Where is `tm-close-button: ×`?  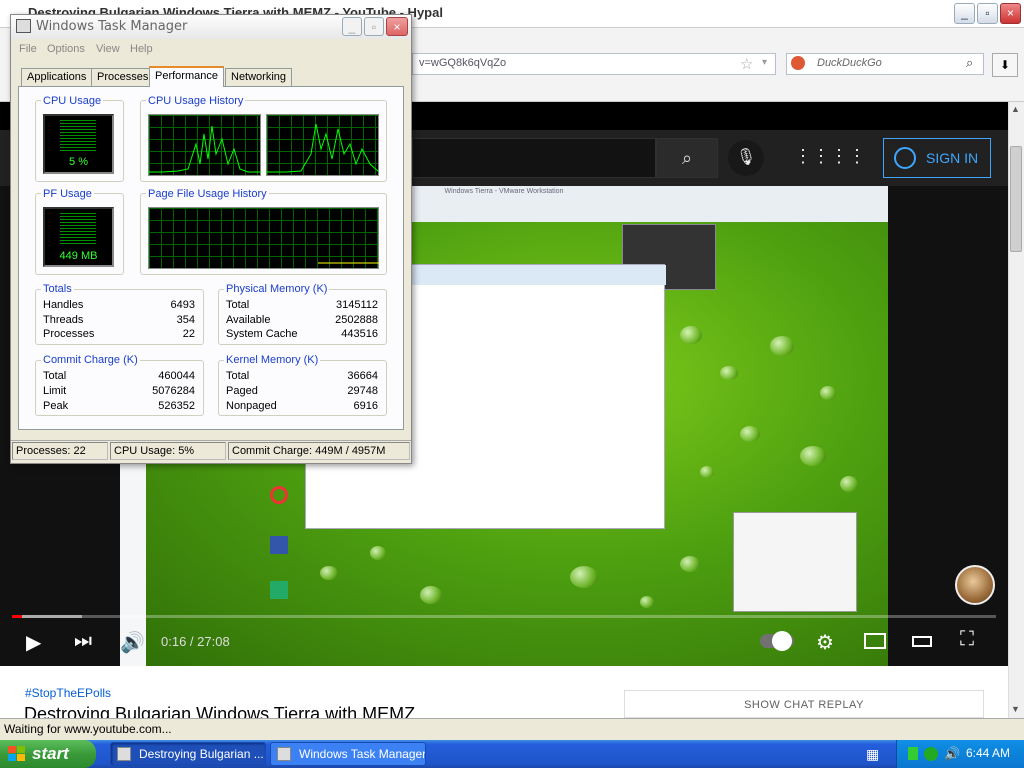
tm-close-button: × is located at coordinates (397, 26).